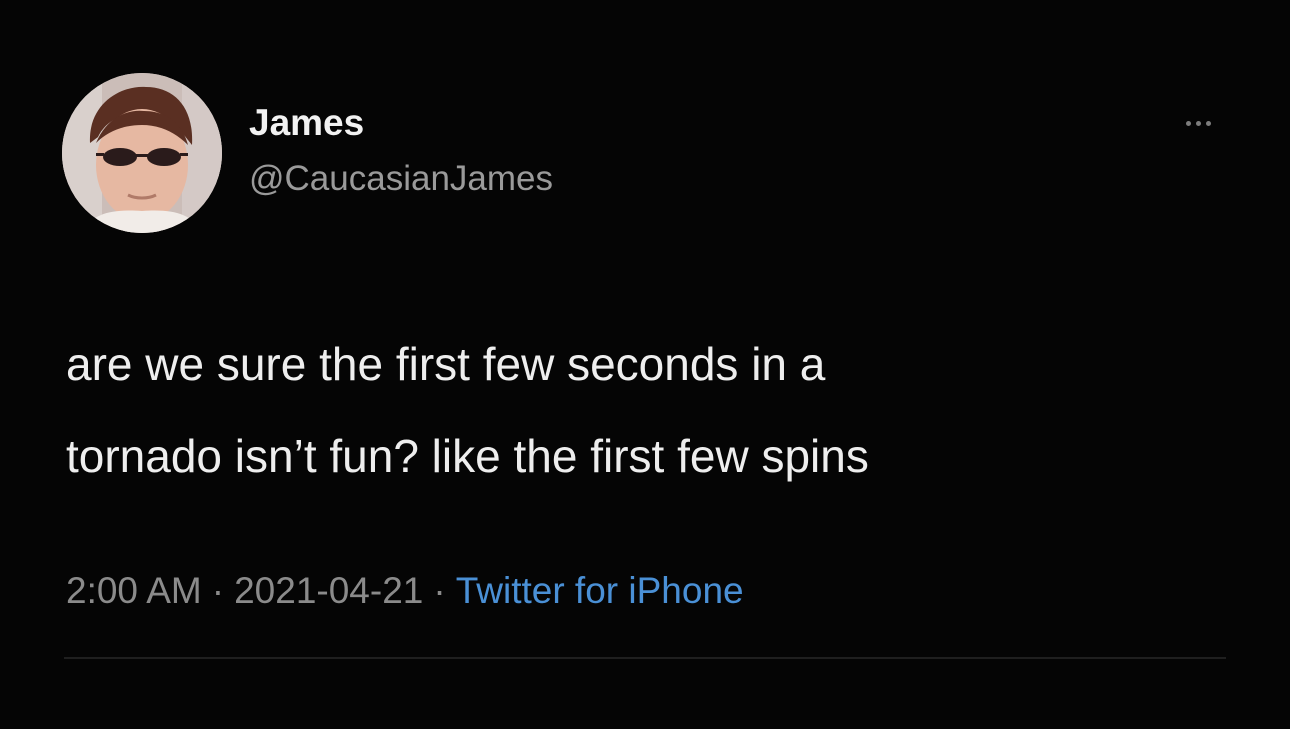 The image size is (1290, 729). What do you see at coordinates (645, 658) in the screenshot?
I see `divider` at bounding box center [645, 658].